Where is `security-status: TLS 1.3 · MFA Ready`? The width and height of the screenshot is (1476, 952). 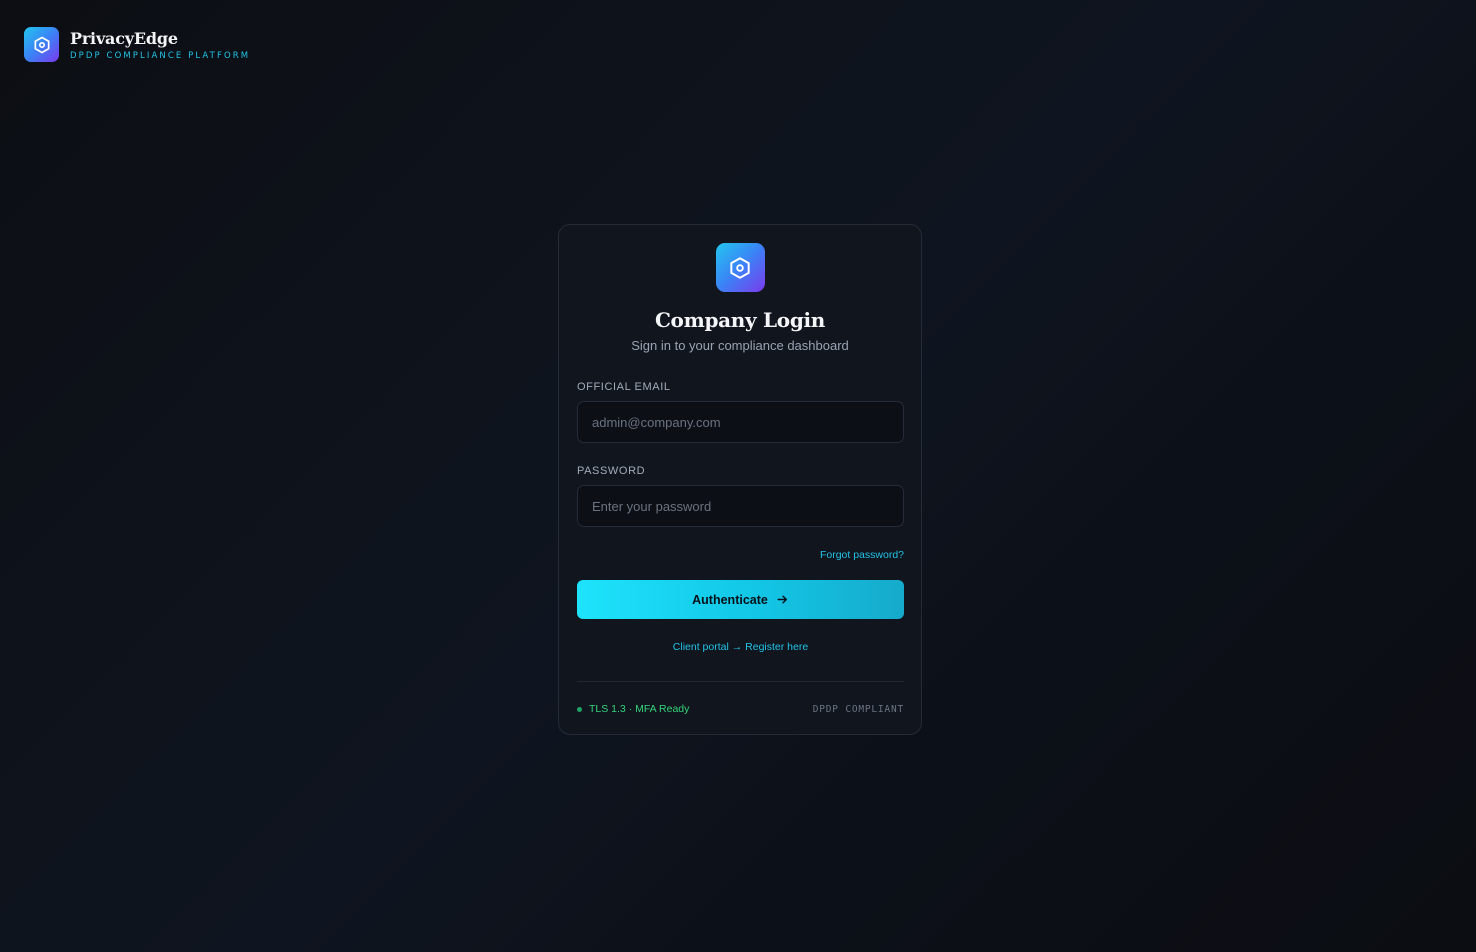 security-status: TLS 1.3 · MFA Ready is located at coordinates (633, 709).